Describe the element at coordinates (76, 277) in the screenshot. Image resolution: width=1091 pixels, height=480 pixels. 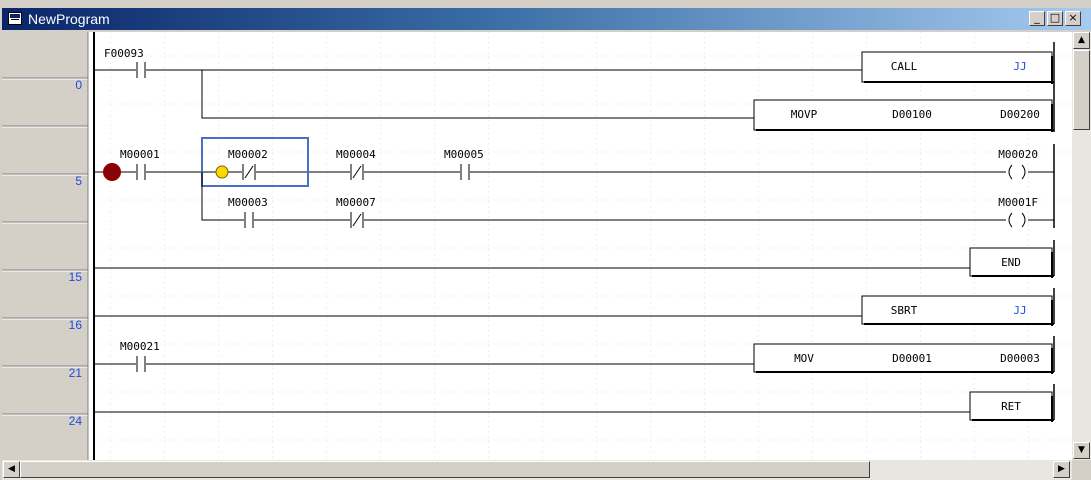
I see `step-number-15: 15` at that location.